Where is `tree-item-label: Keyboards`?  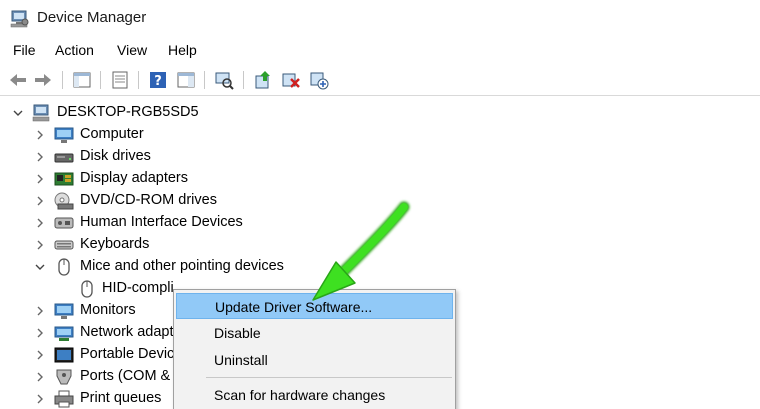 tree-item-label: Keyboards is located at coordinates (115, 244).